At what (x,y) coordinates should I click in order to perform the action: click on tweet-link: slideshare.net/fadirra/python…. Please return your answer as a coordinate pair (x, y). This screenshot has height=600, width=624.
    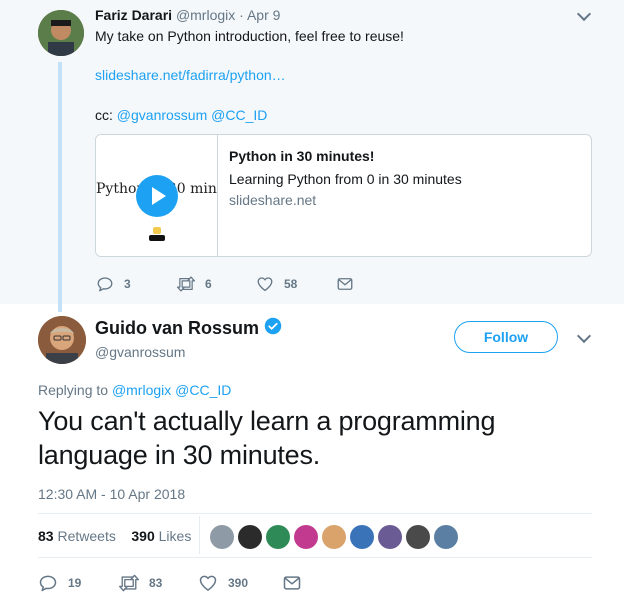
    Looking at the image, I should click on (190, 75).